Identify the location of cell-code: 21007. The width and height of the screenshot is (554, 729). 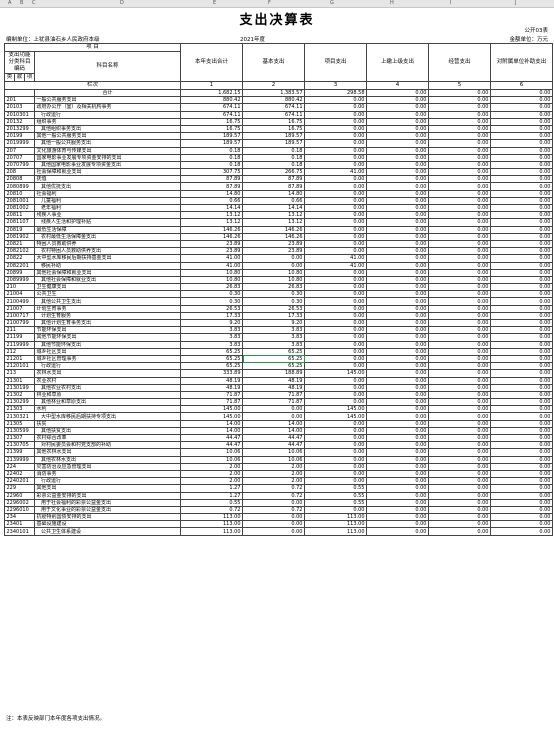
(19, 308).